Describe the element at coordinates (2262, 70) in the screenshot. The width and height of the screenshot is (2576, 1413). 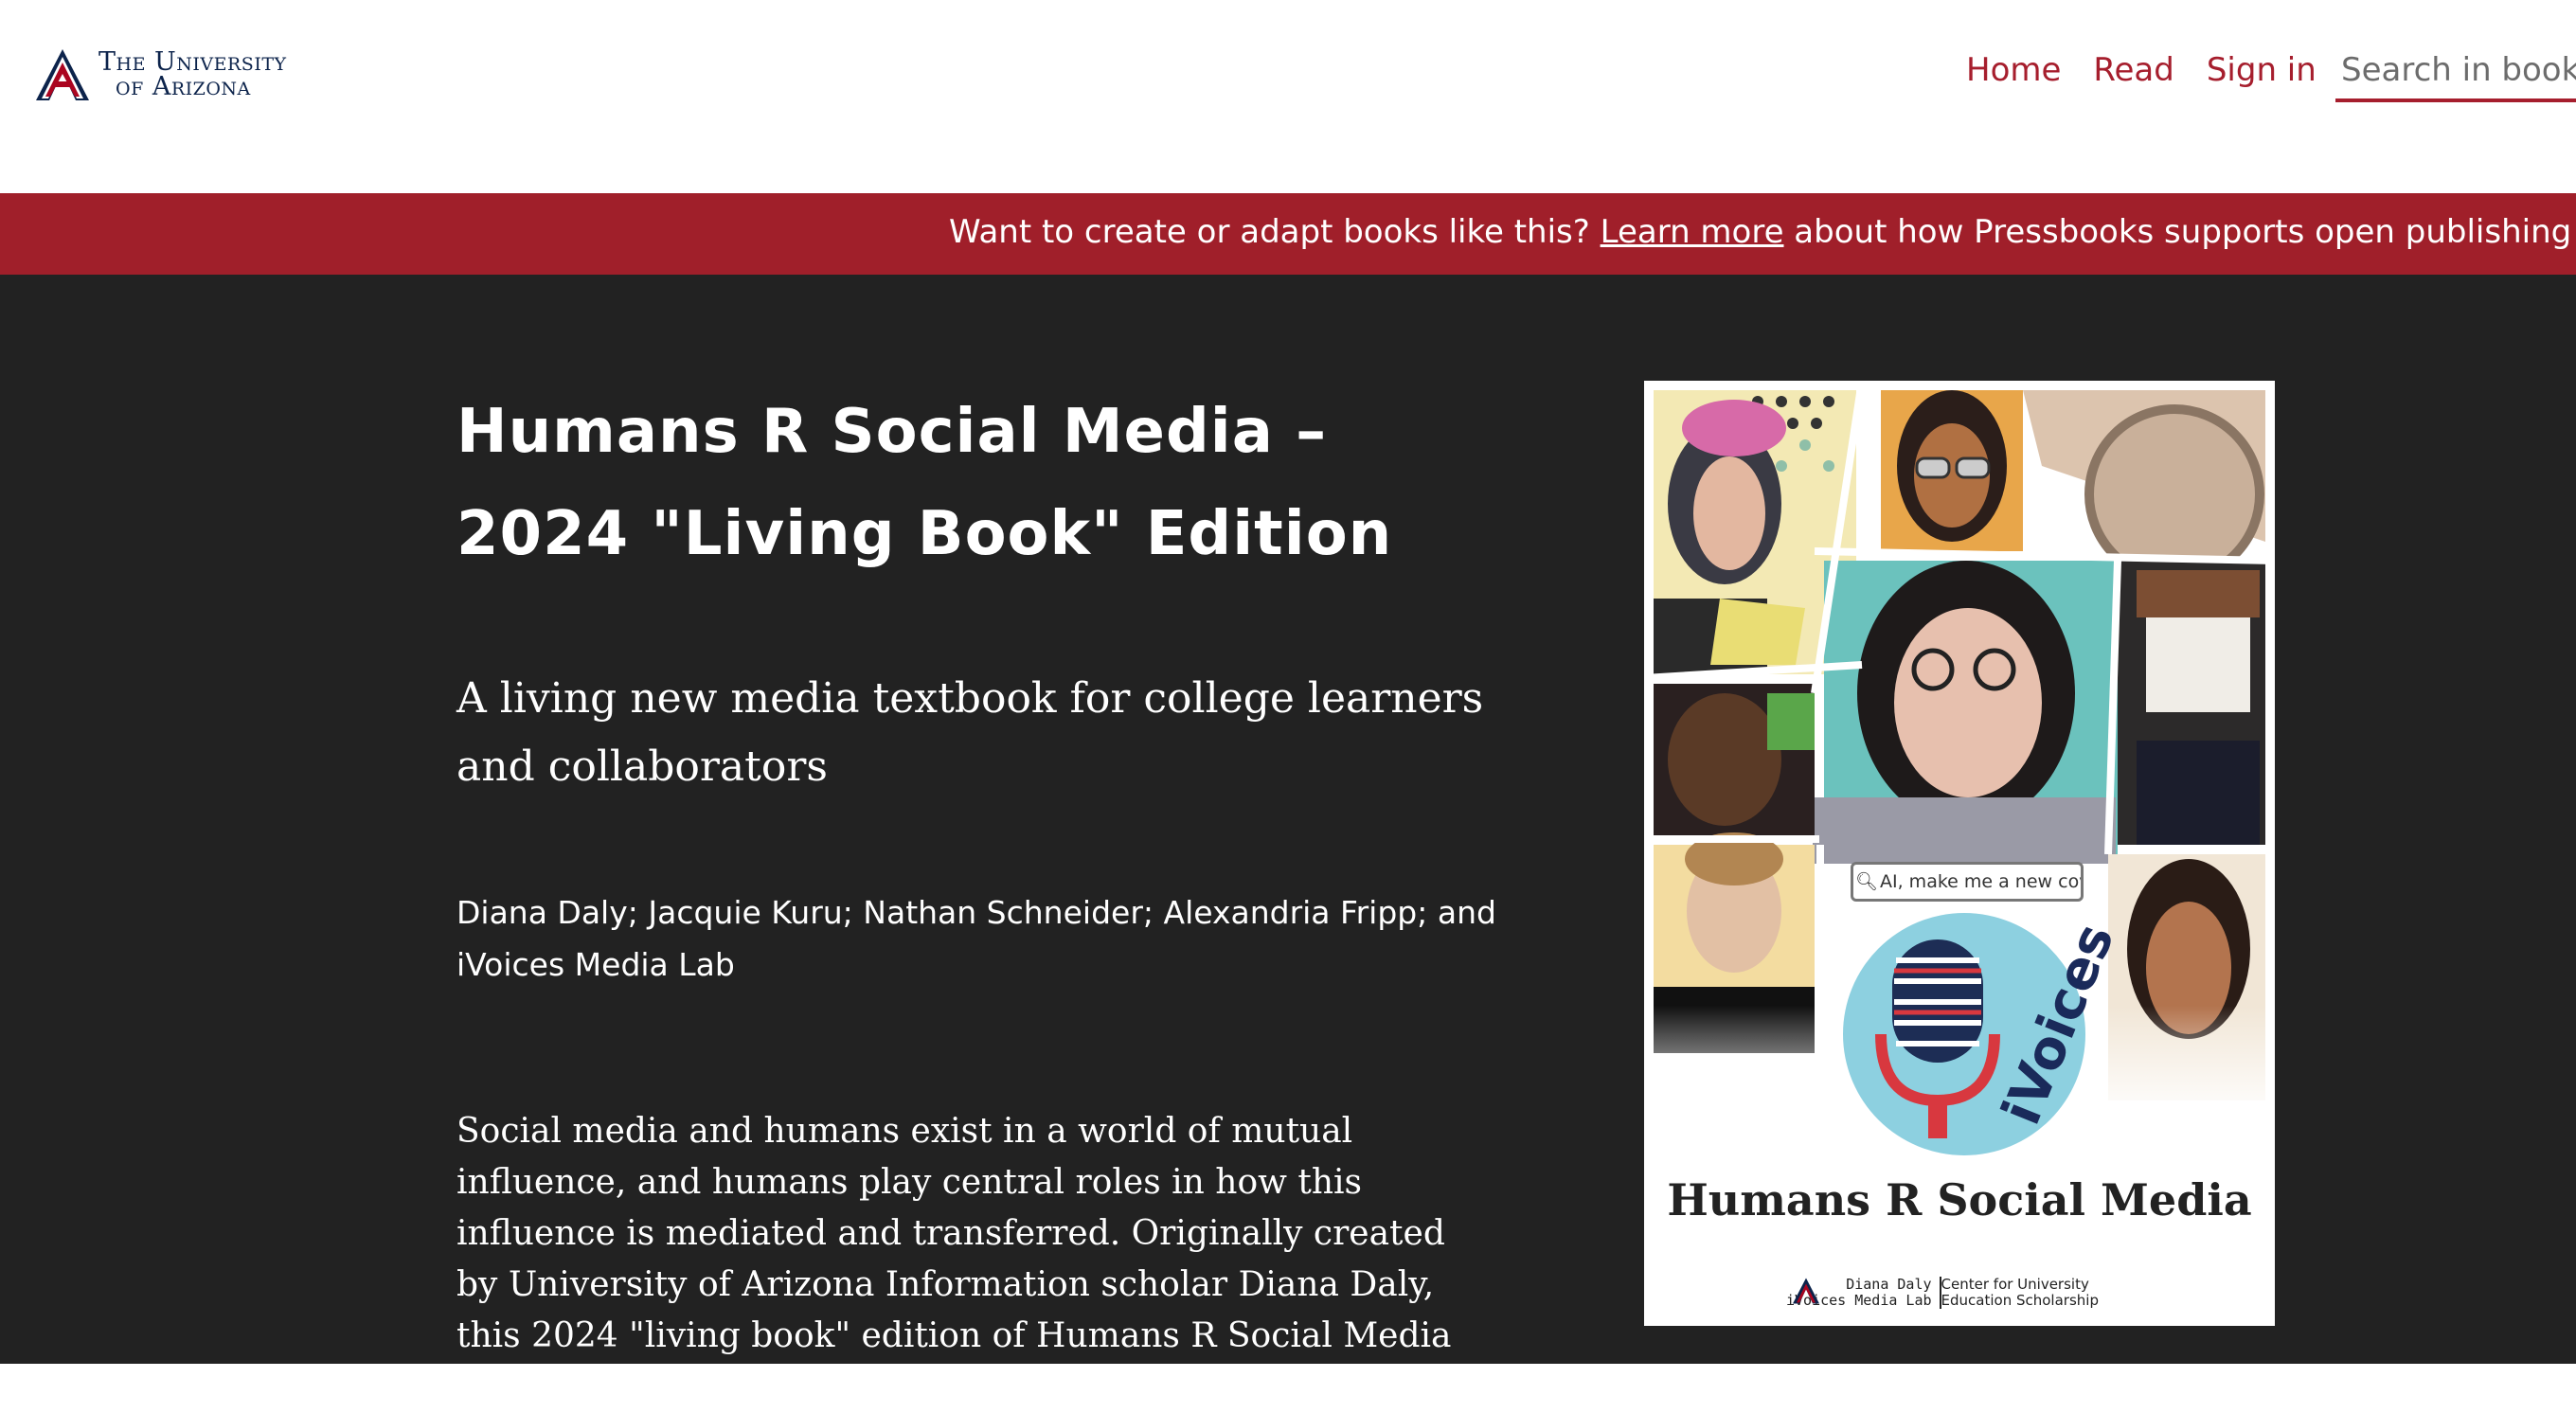
I see `nav-sign-in-link: Sign in` at that location.